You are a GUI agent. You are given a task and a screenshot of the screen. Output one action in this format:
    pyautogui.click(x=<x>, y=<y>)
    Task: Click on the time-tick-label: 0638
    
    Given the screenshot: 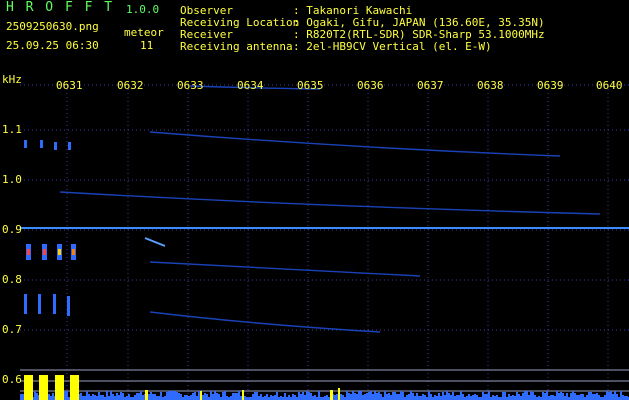 What is the action you would take?
    pyautogui.click(x=490, y=85)
    